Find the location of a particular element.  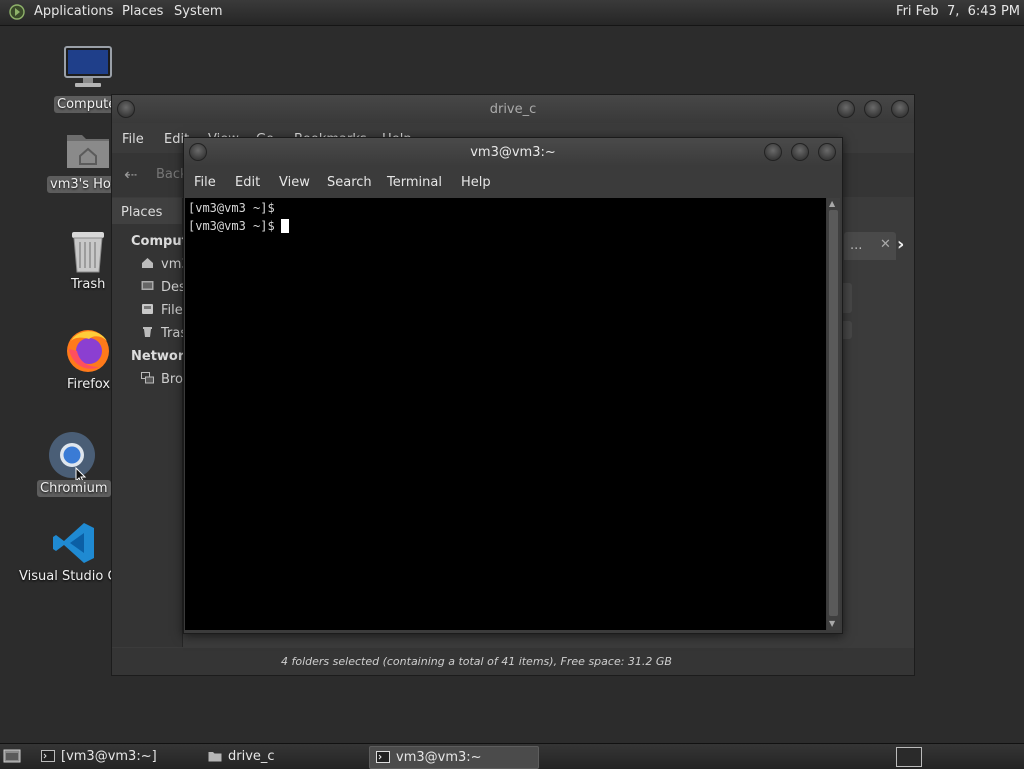

terminal-scrollbar: ▲ ▼ is located at coordinates (833, 414).